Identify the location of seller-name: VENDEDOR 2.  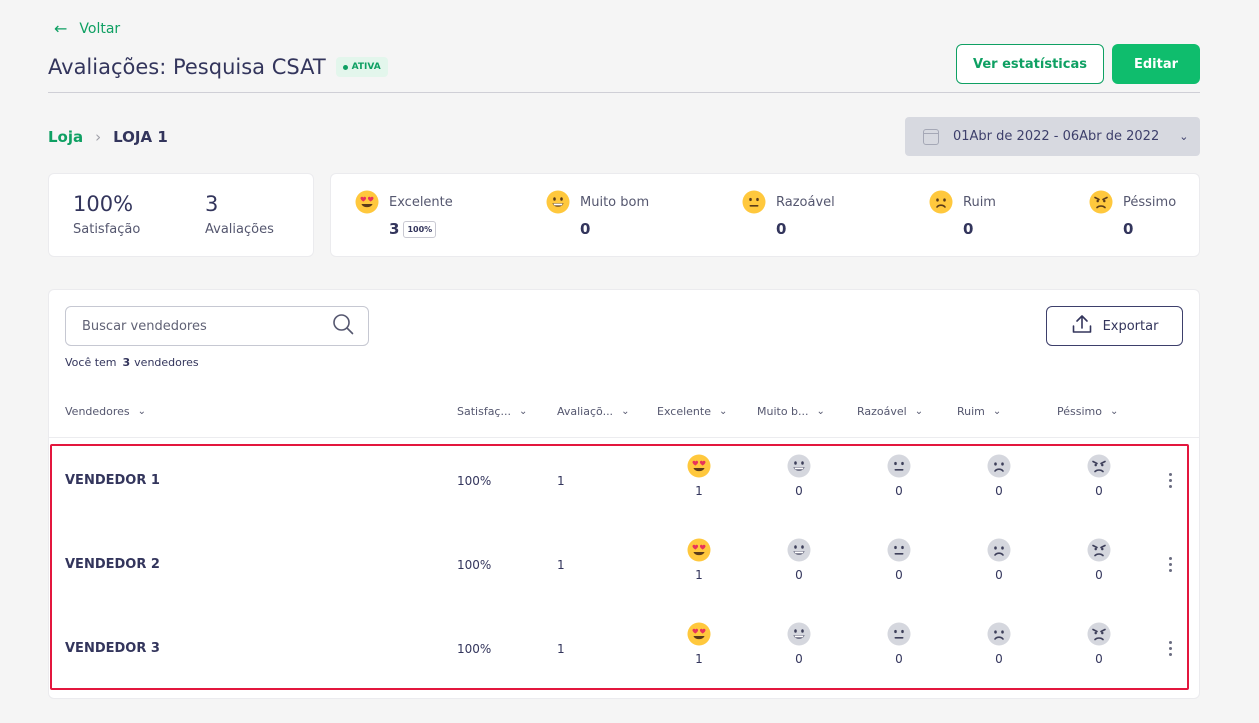
(112, 564).